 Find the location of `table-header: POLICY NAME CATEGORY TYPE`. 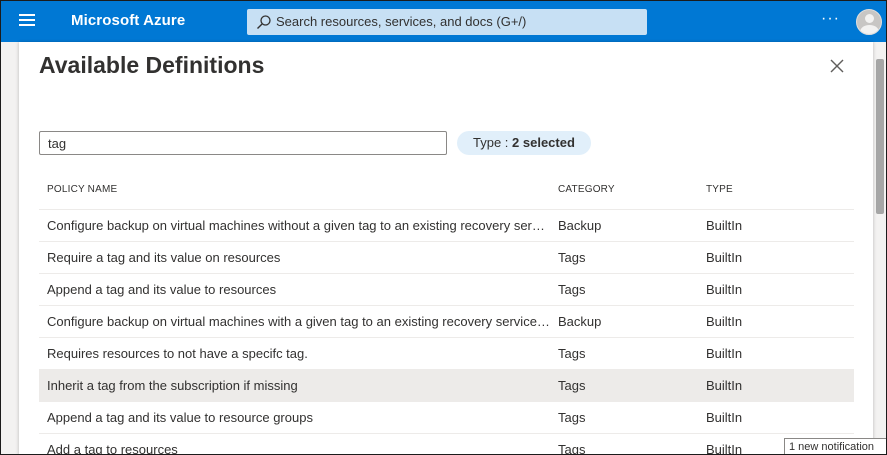

table-header: POLICY NAME CATEGORY TYPE is located at coordinates (446, 193).